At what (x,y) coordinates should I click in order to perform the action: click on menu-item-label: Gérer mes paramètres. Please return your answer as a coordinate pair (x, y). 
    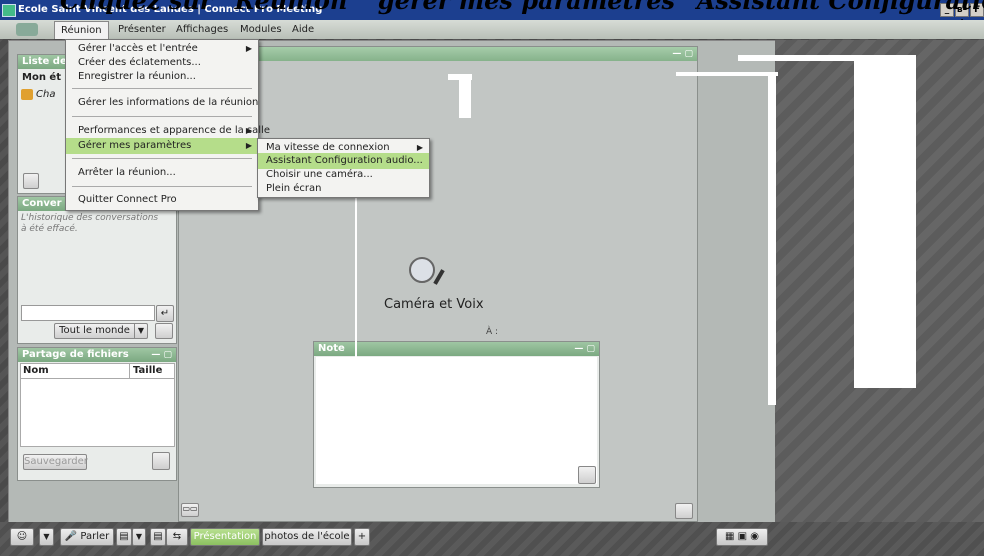
    Looking at the image, I should click on (135, 145).